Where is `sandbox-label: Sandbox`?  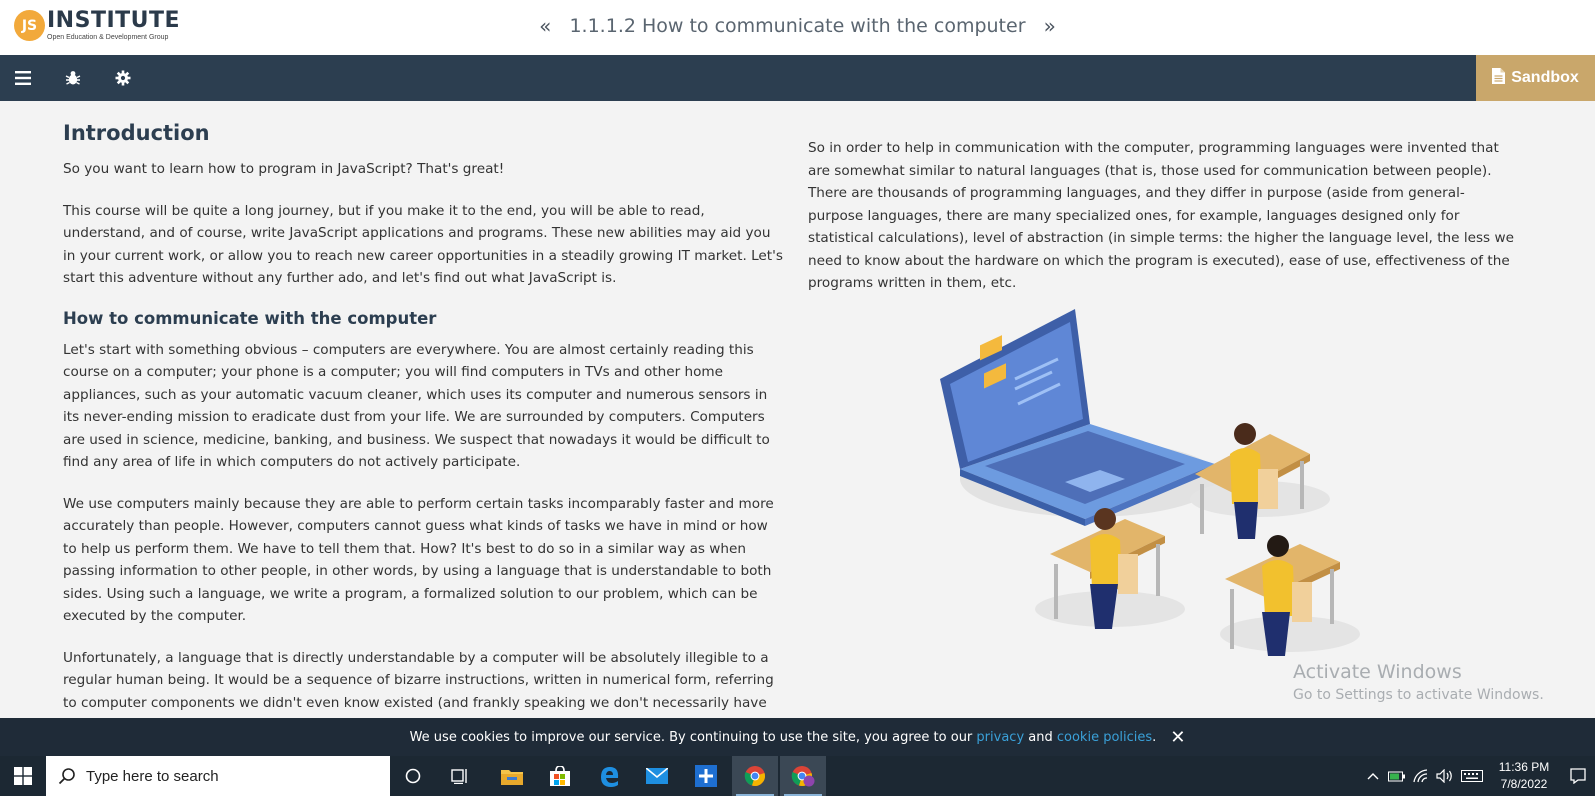 sandbox-label: Sandbox is located at coordinates (1545, 77).